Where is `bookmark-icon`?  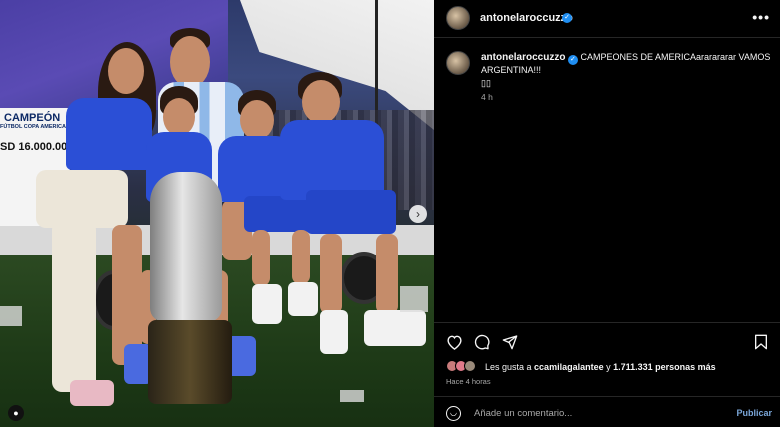 bookmark-icon is located at coordinates (761, 344).